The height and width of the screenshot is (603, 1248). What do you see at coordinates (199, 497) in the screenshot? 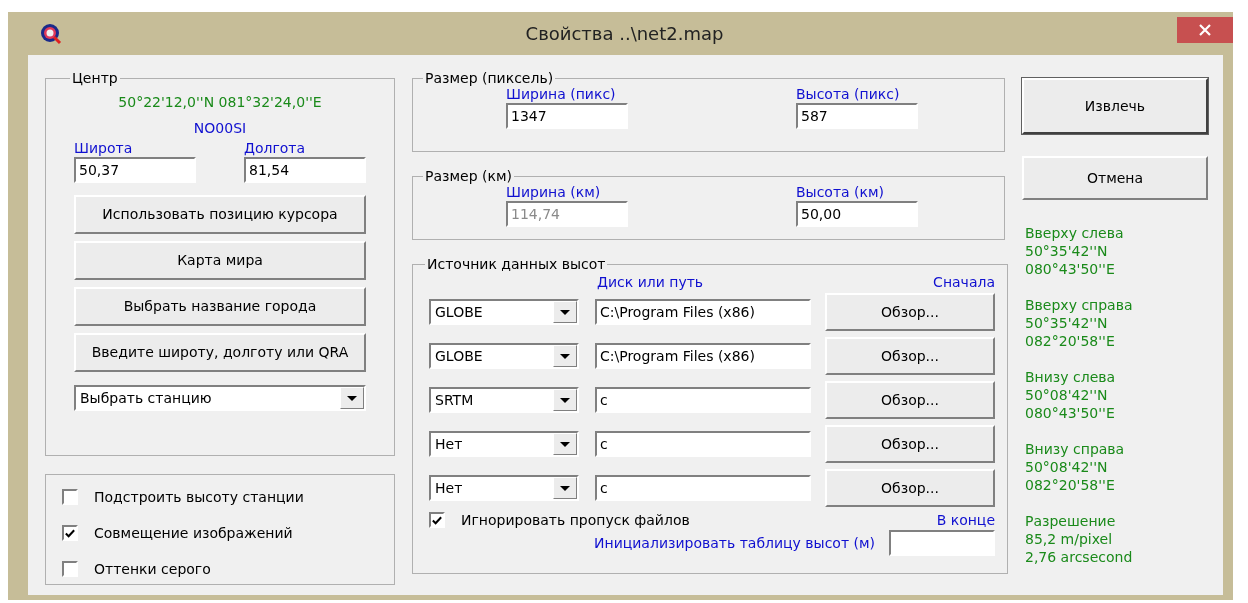
I see `checkbox-label: Подстроить высоту станции` at bounding box center [199, 497].